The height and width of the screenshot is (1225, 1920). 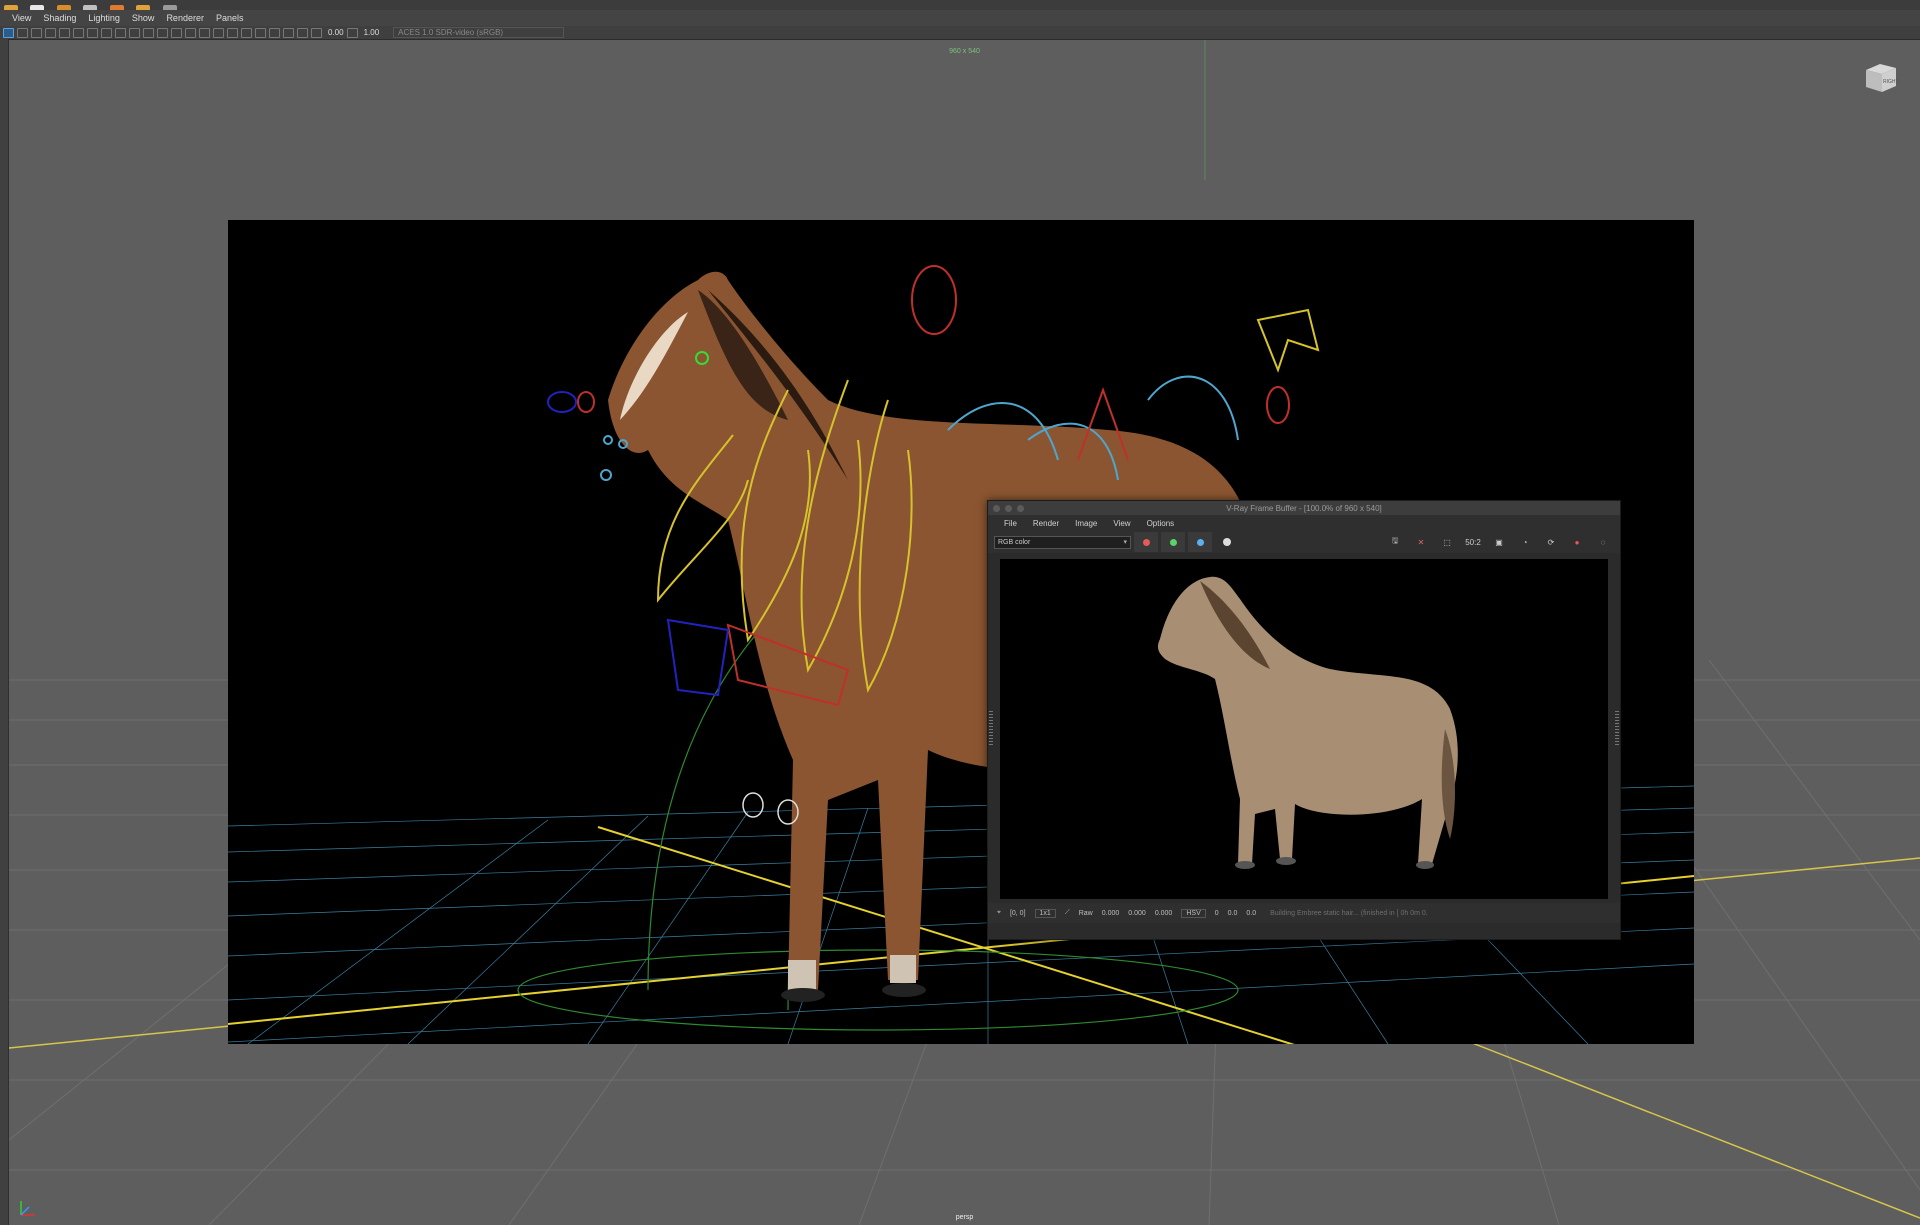 I want to click on red-channel-button, so click(x=1146, y=542).